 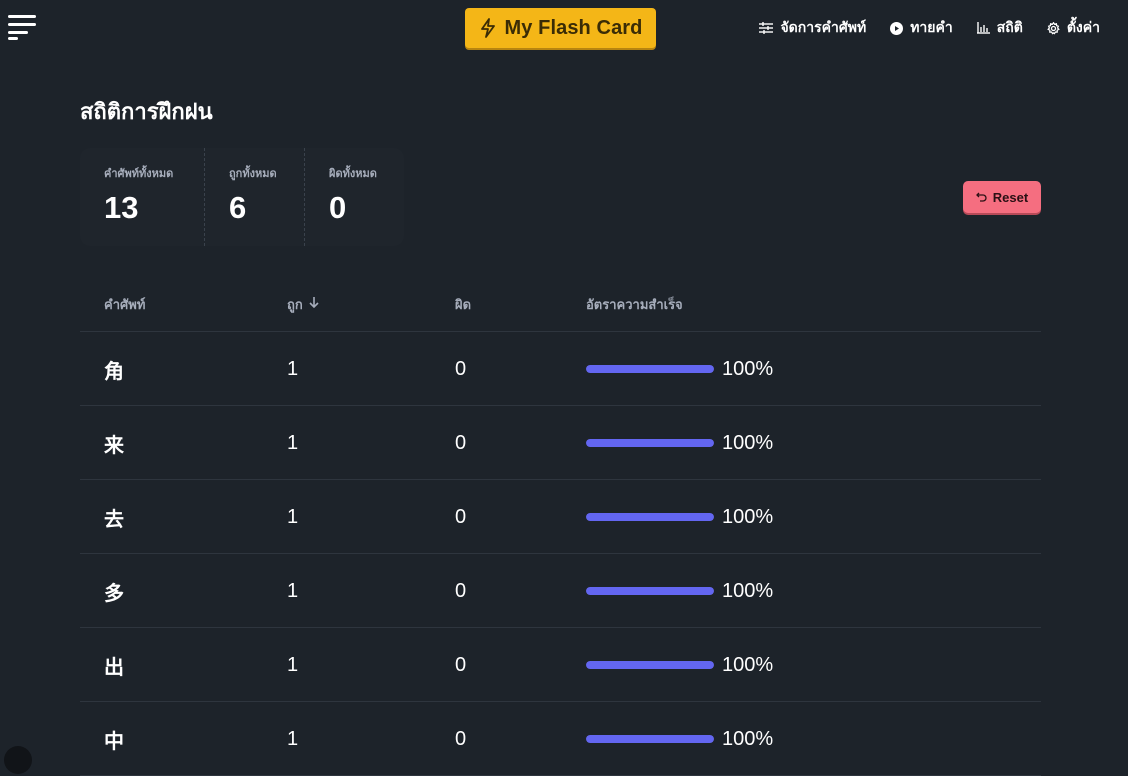 What do you see at coordinates (463, 304) in the screenshot?
I see `header-wrong: ผิด` at bounding box center [463, 304].